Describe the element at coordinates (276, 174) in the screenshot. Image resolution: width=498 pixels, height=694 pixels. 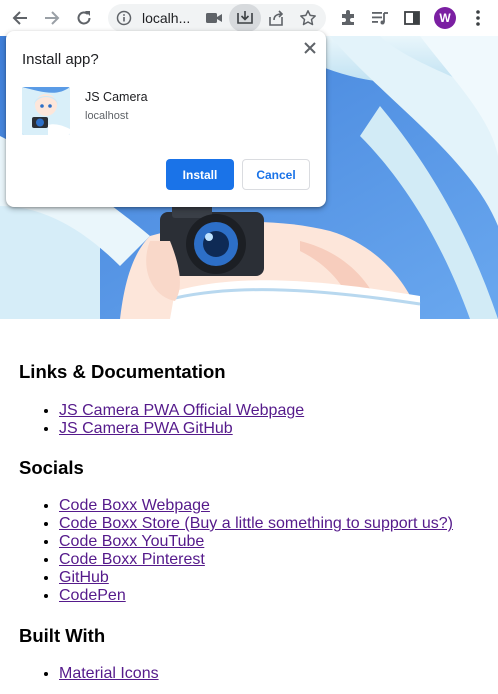
I see `cancel-button: Cancel` at that location.